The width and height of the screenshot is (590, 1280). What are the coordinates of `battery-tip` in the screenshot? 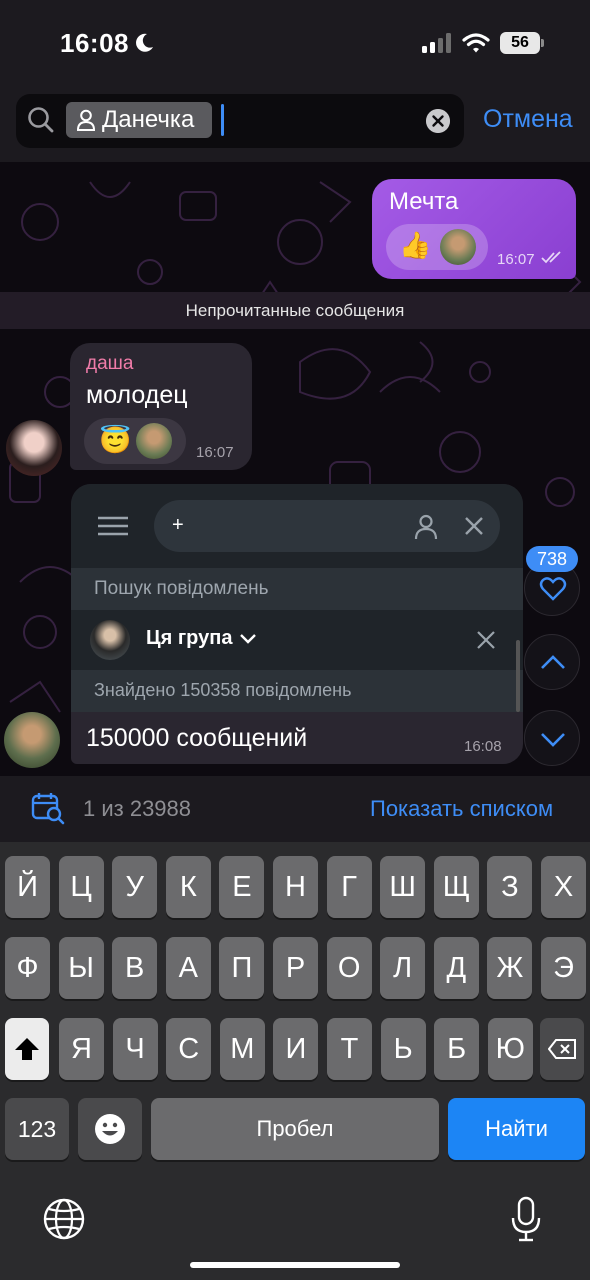 It's located at (542, 43).